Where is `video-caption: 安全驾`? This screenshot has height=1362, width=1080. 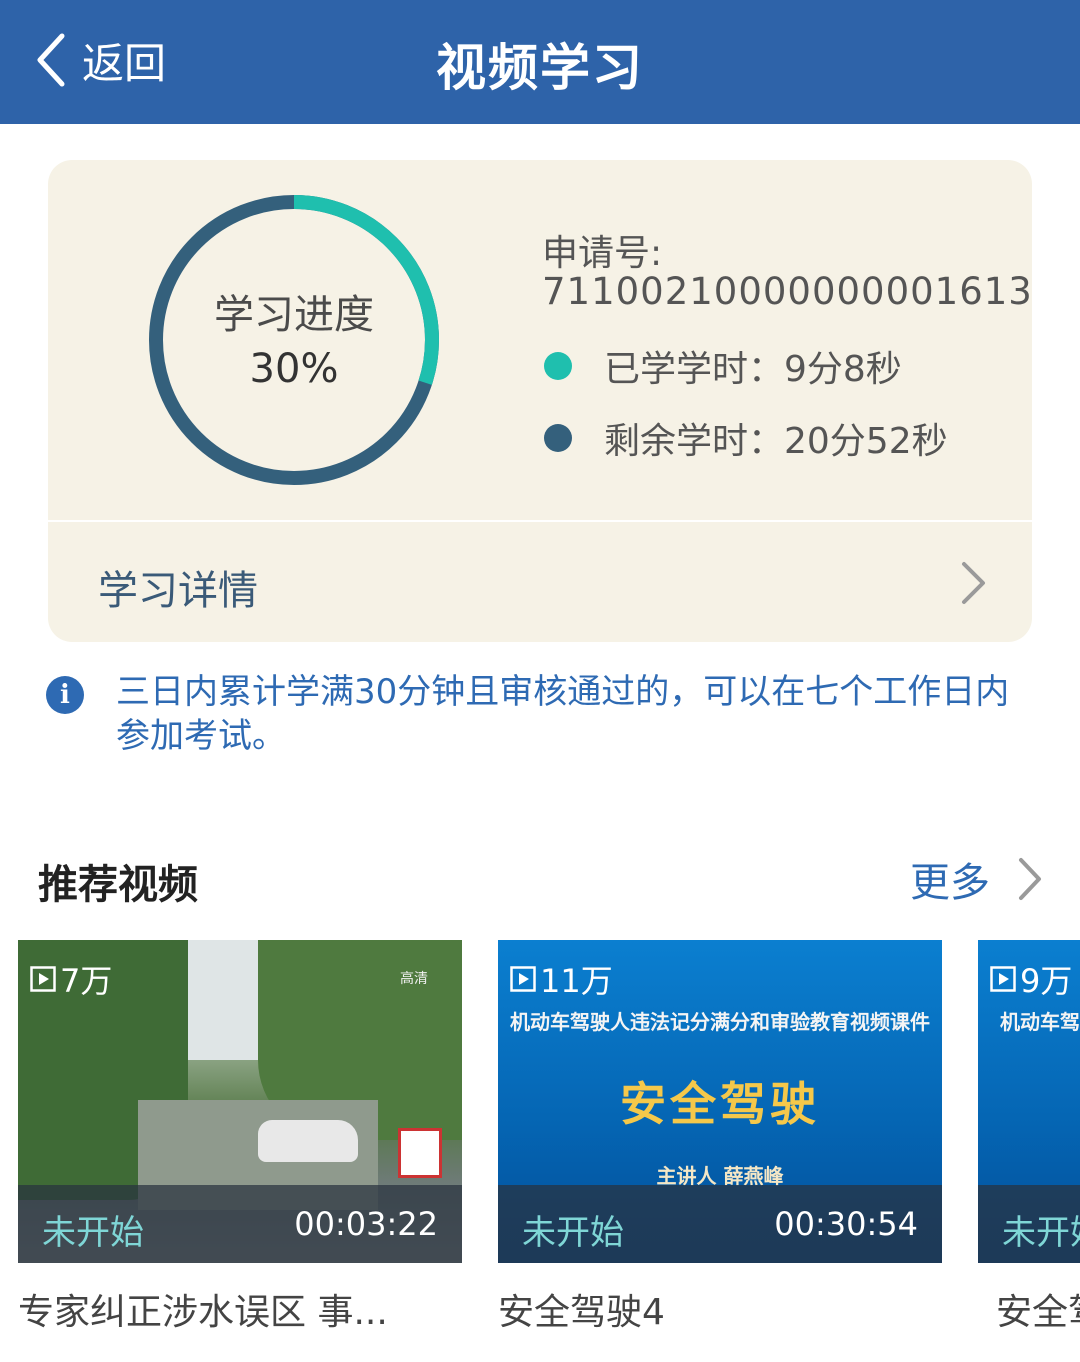 video-caption: 安全驾 is located at coordinates (1038, 1309).